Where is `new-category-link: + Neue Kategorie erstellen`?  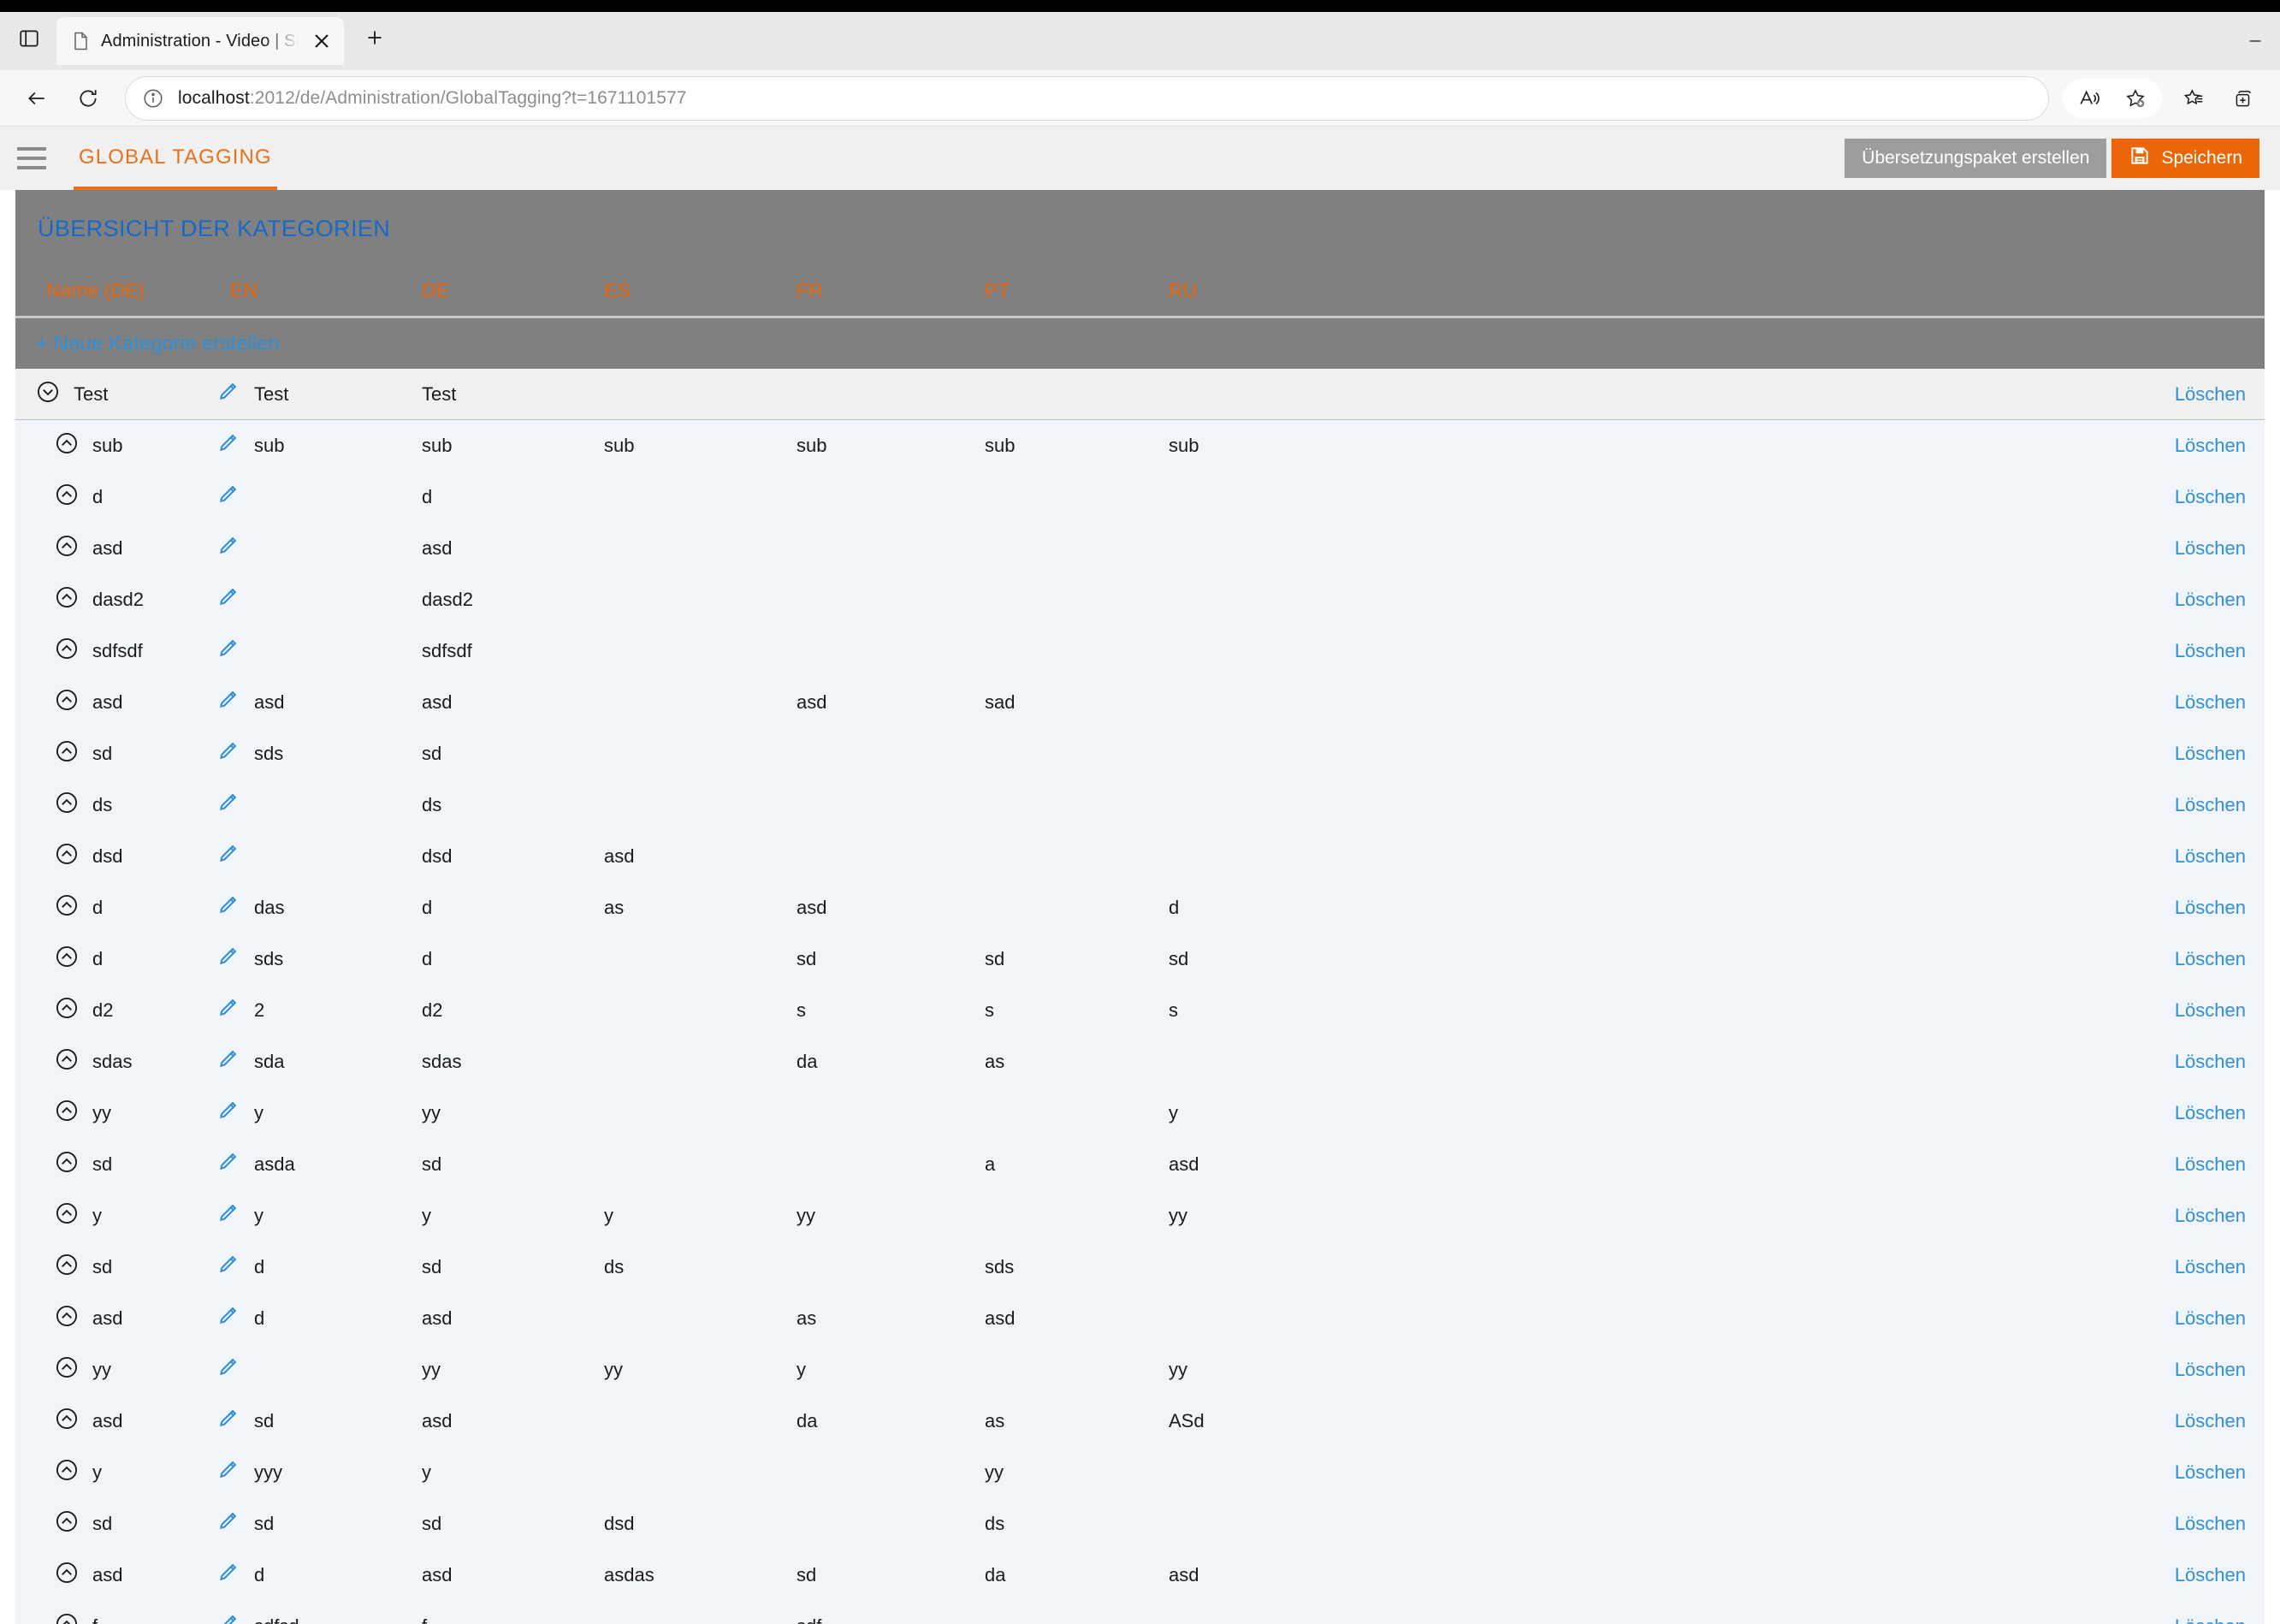 new-category-link: + Neue Kategorie erstellen is located at coordinates (147, 344).